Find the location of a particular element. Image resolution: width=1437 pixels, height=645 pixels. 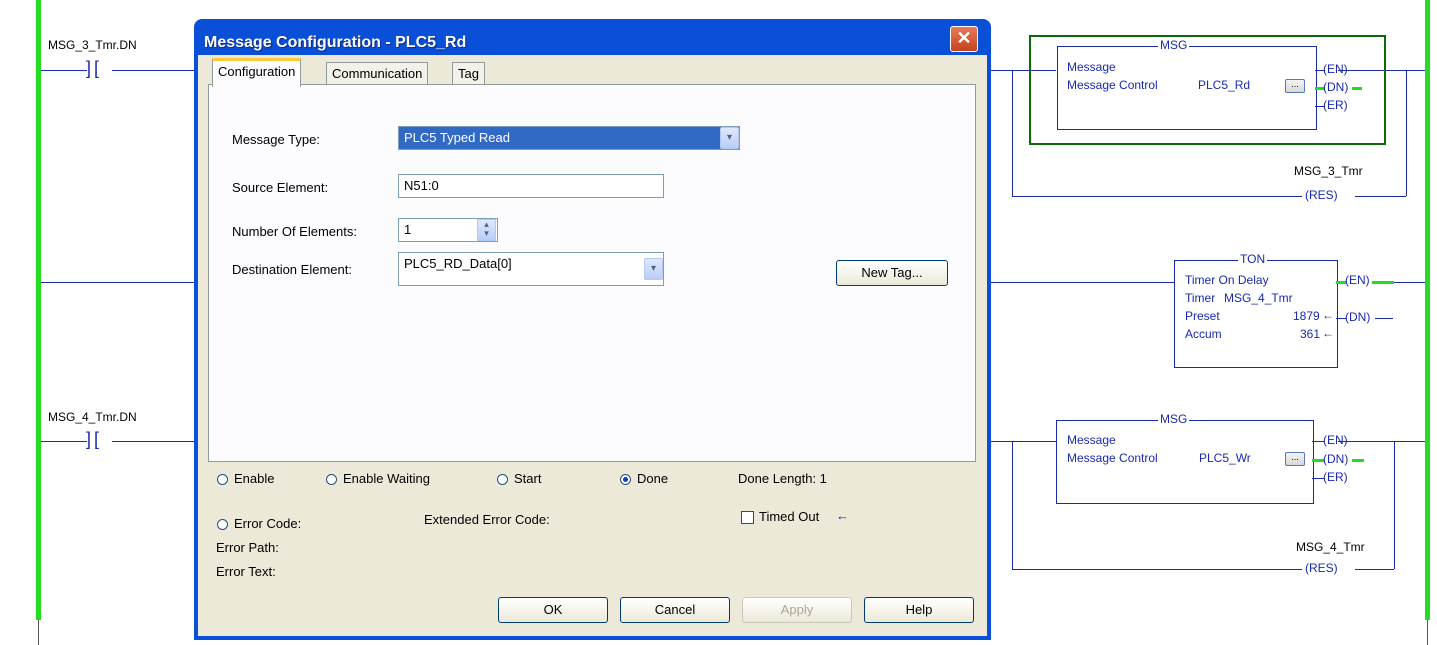

rung2-ton-preset-value: 1879 is located at coordinates (1306, 316).